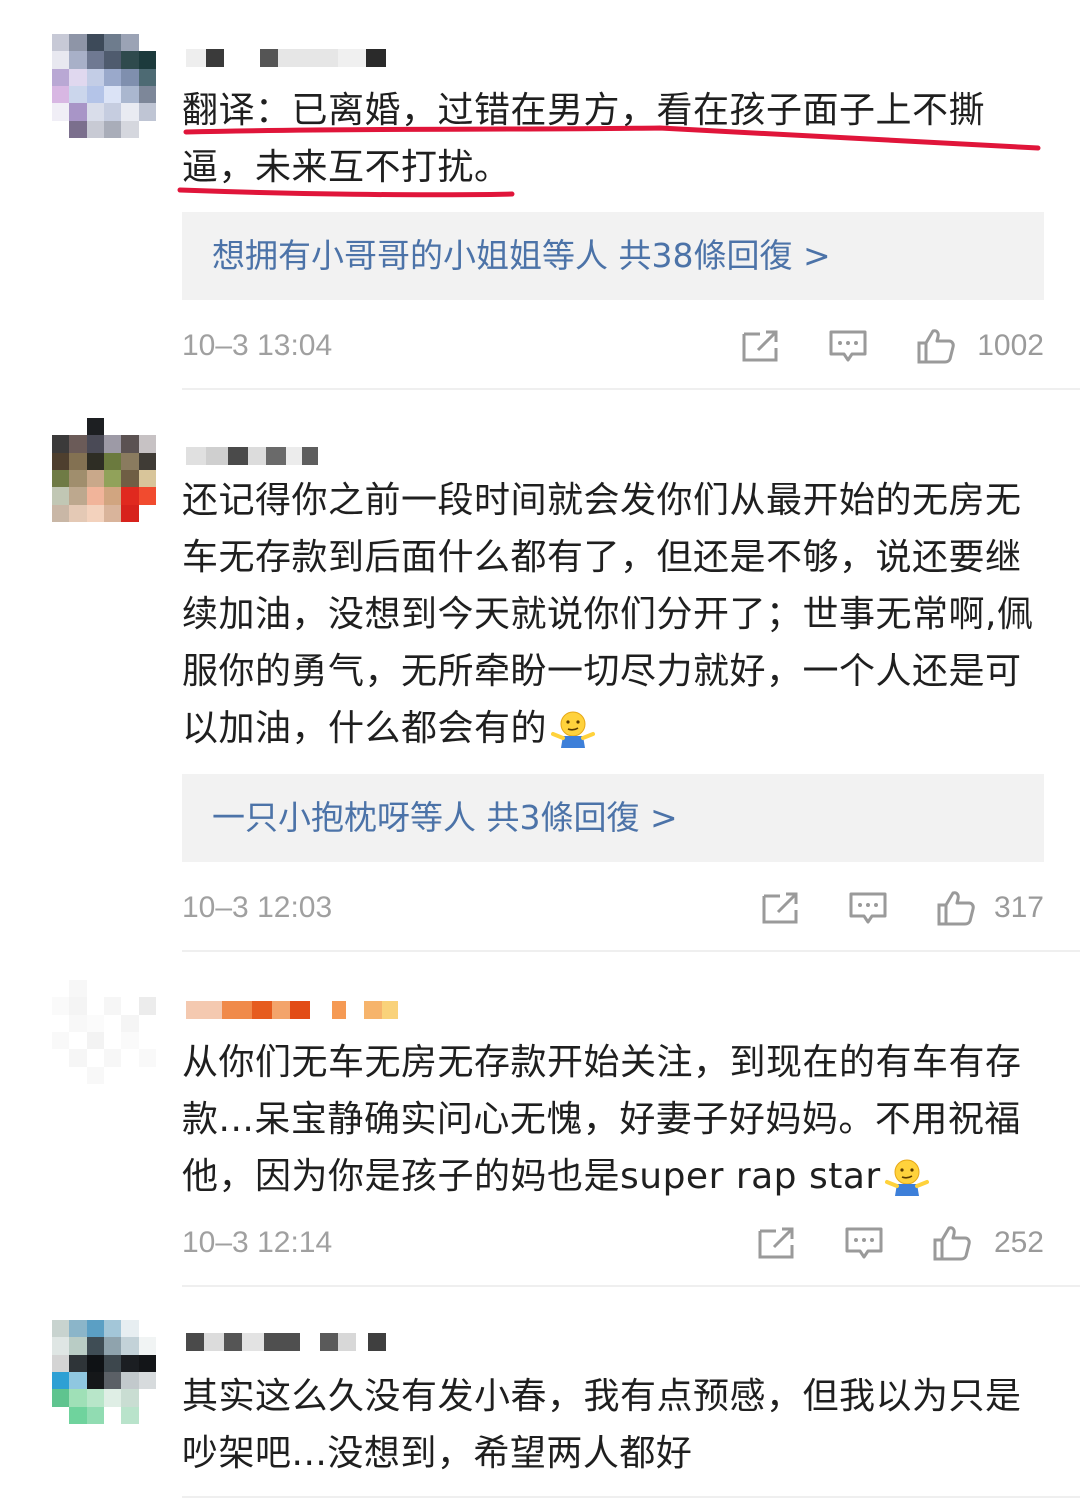 Image resolution: width=1080 pixels, height=1501 pixels. I want to click on timestamp: 10–3 12:14, so click(257, 1242).